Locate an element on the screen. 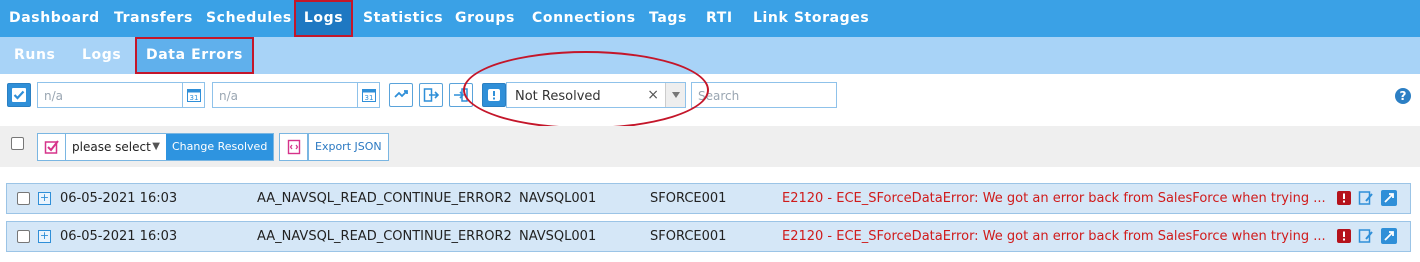  nav-link-storages: Link Storages is located at coordinates (811, 18).